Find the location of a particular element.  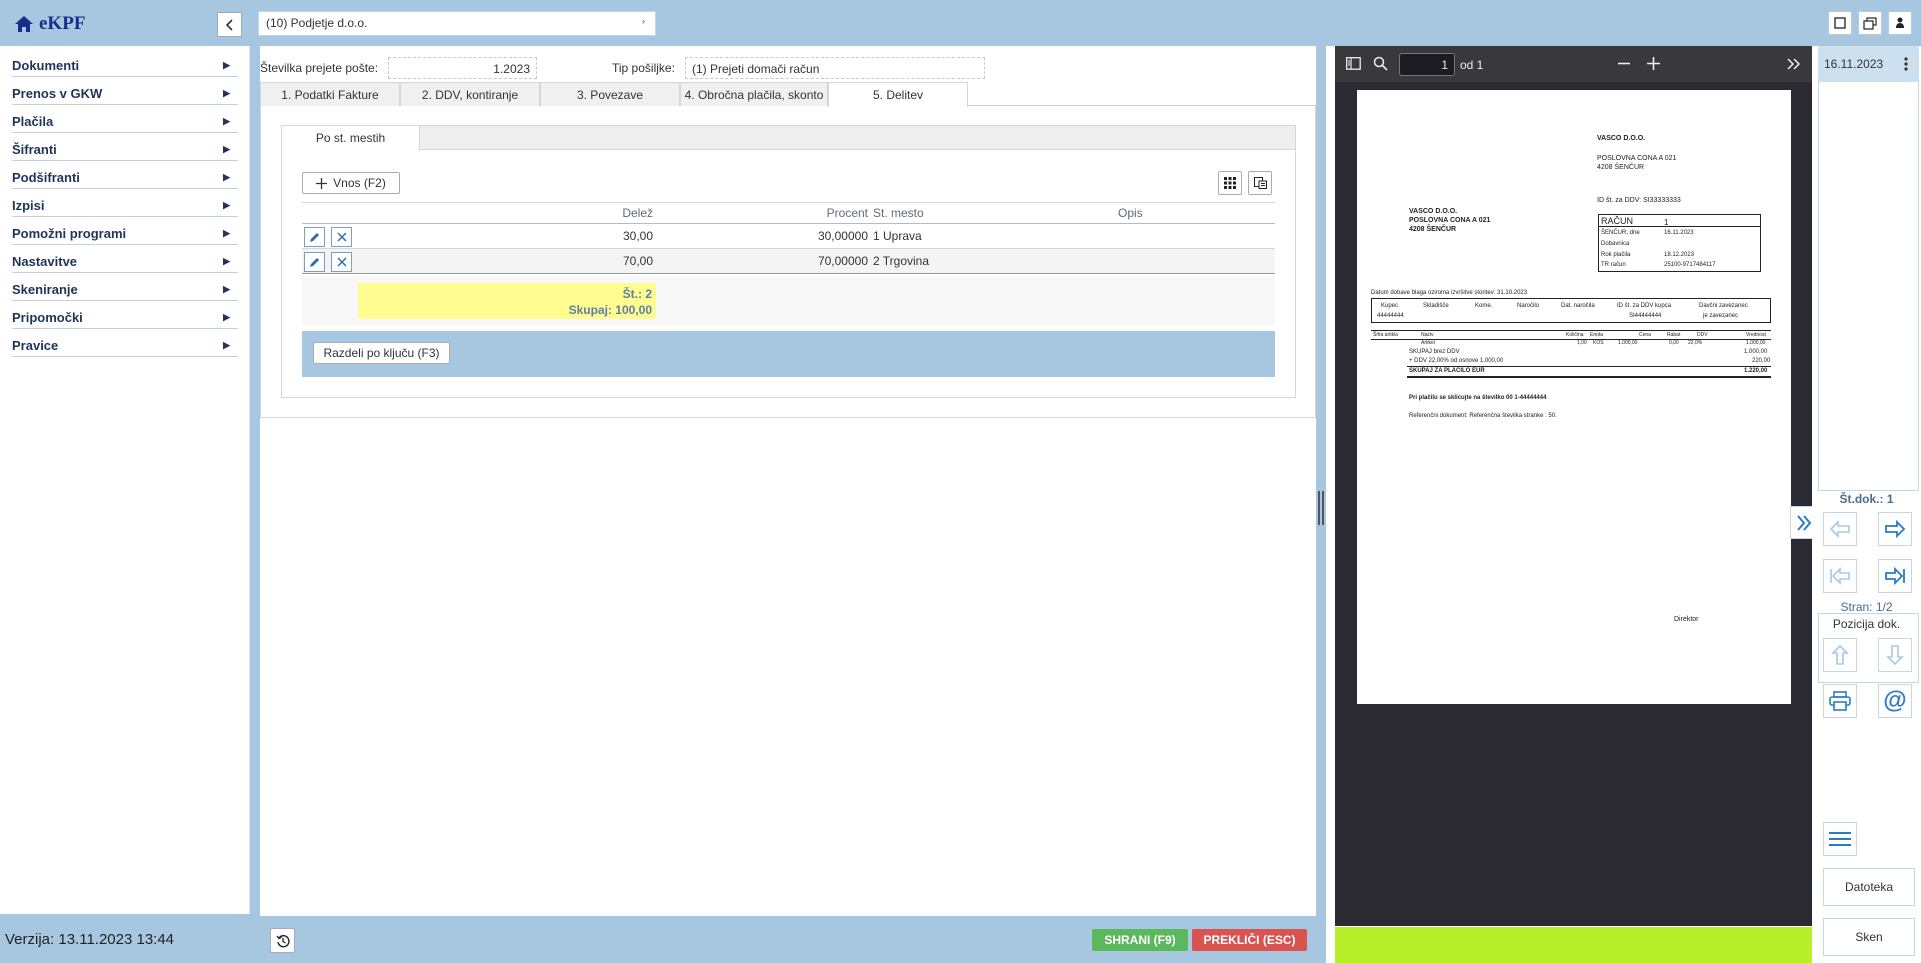

table-row: 30,00 30,00000 1 Uprava is located at coordinates (788, 236).